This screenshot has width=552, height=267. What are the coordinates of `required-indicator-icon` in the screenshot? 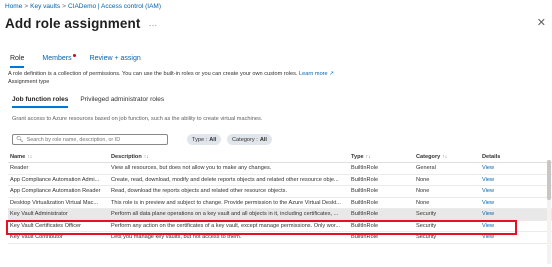 It's located at (74, 55).